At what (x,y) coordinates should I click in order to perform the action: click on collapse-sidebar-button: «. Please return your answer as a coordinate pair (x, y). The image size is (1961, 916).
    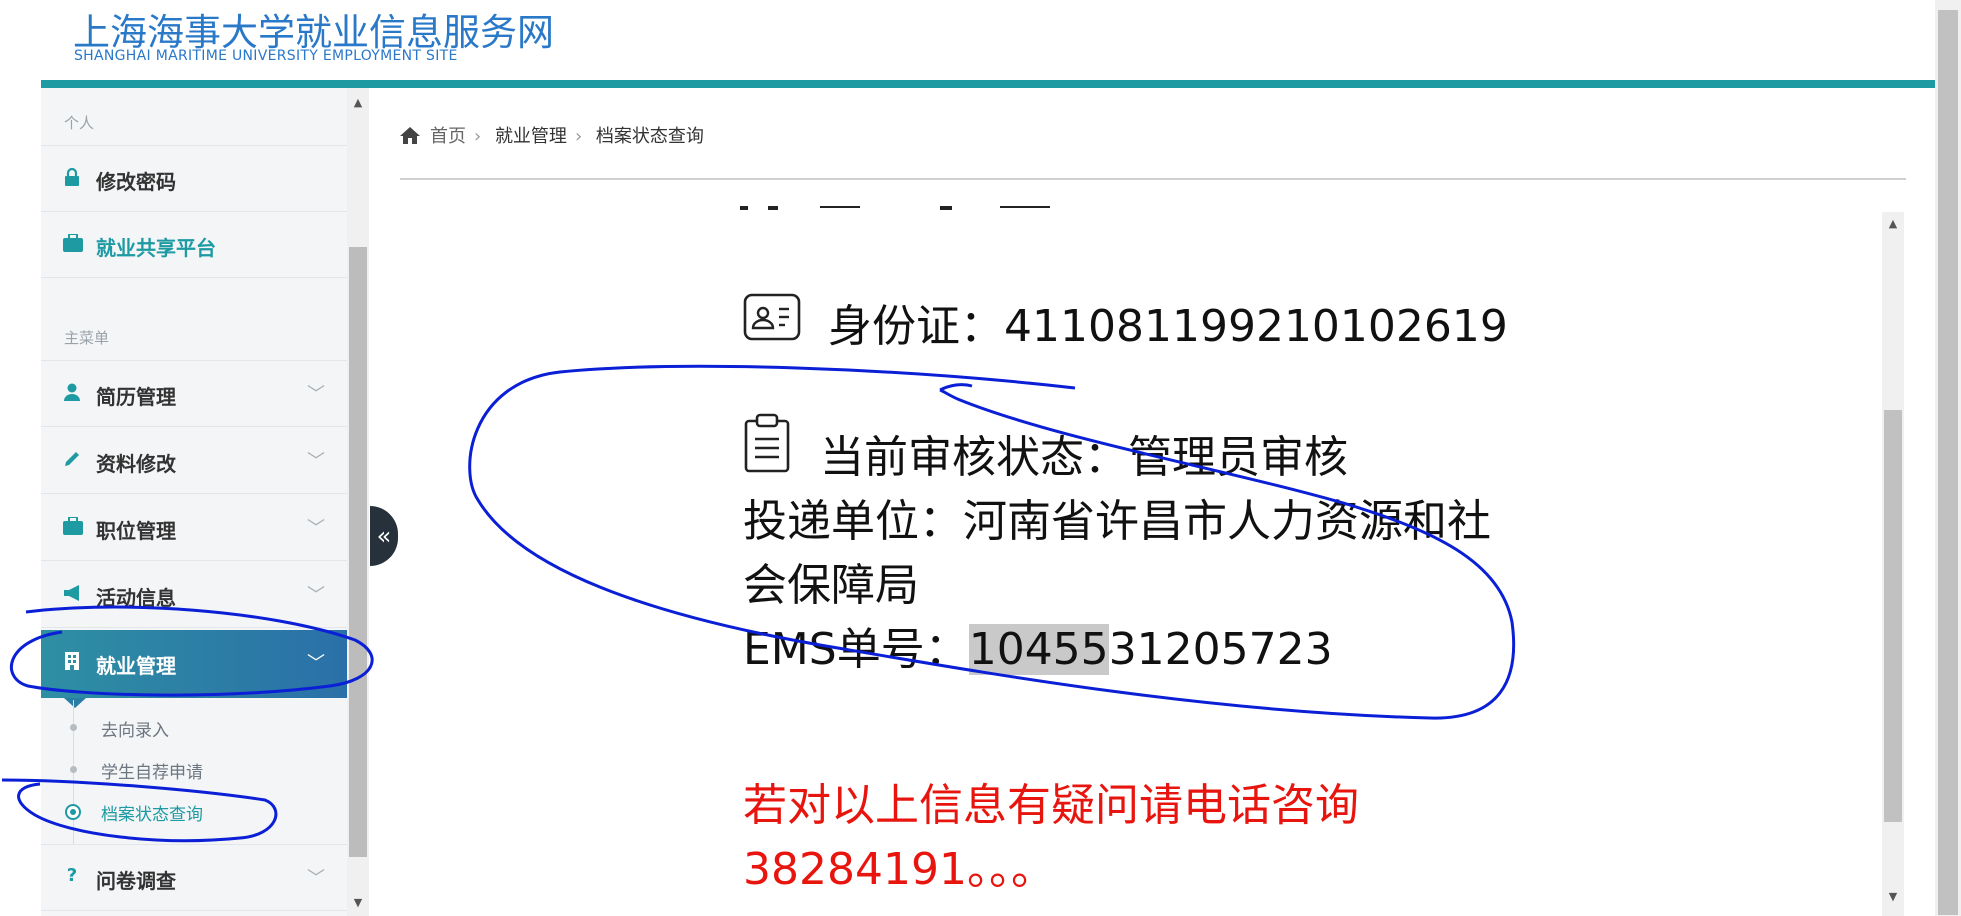
    Looking at the image, I should click on (384, 536).